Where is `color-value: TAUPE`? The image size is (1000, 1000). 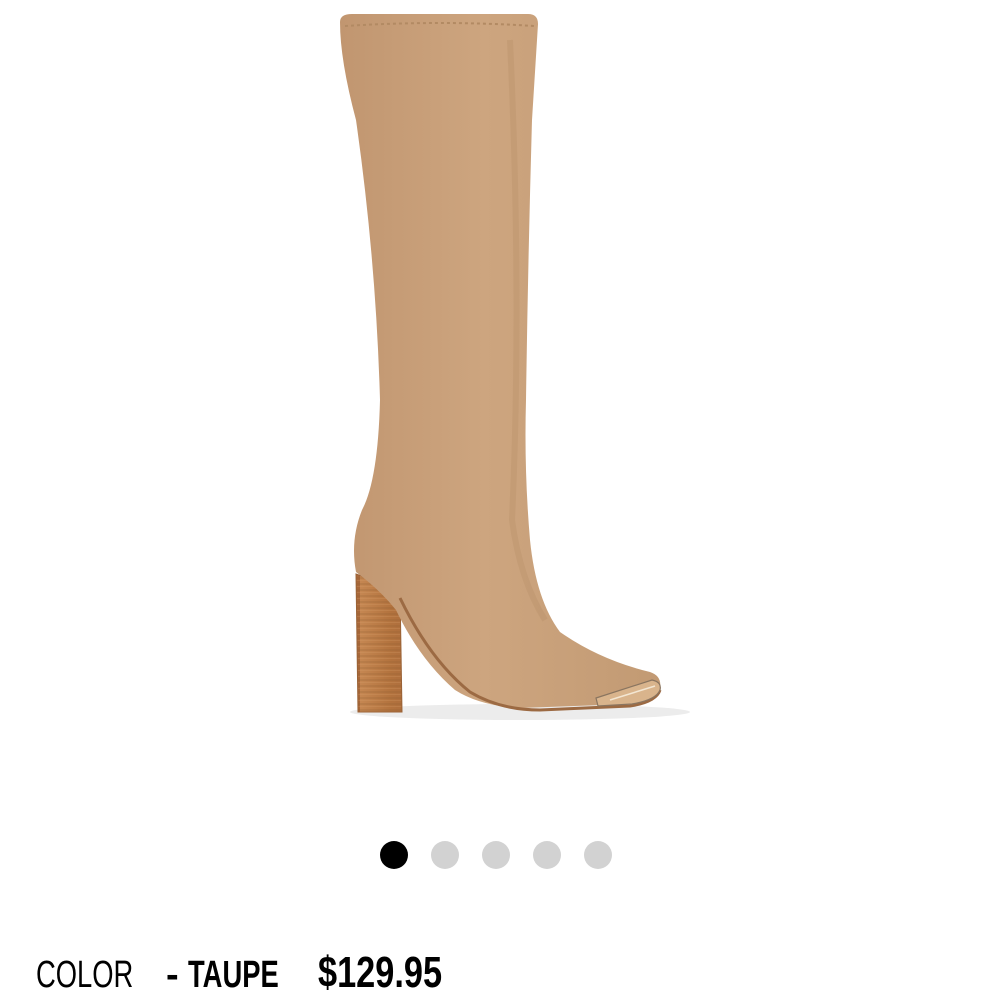
color-value: TAUPE is located at coordinates (233, 975).